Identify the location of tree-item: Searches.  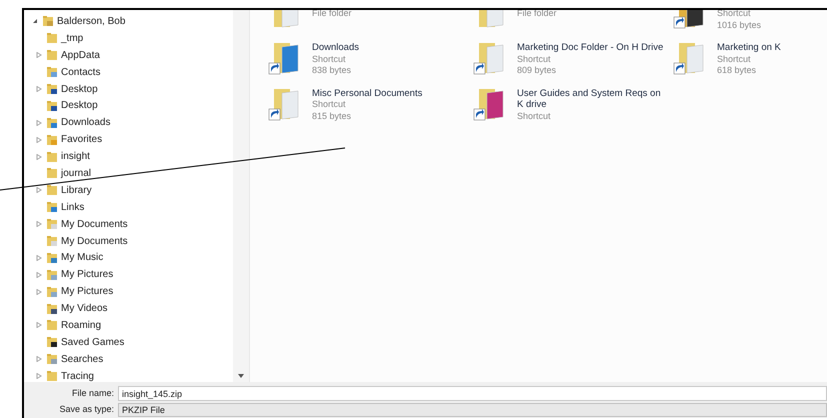
(82, 359).